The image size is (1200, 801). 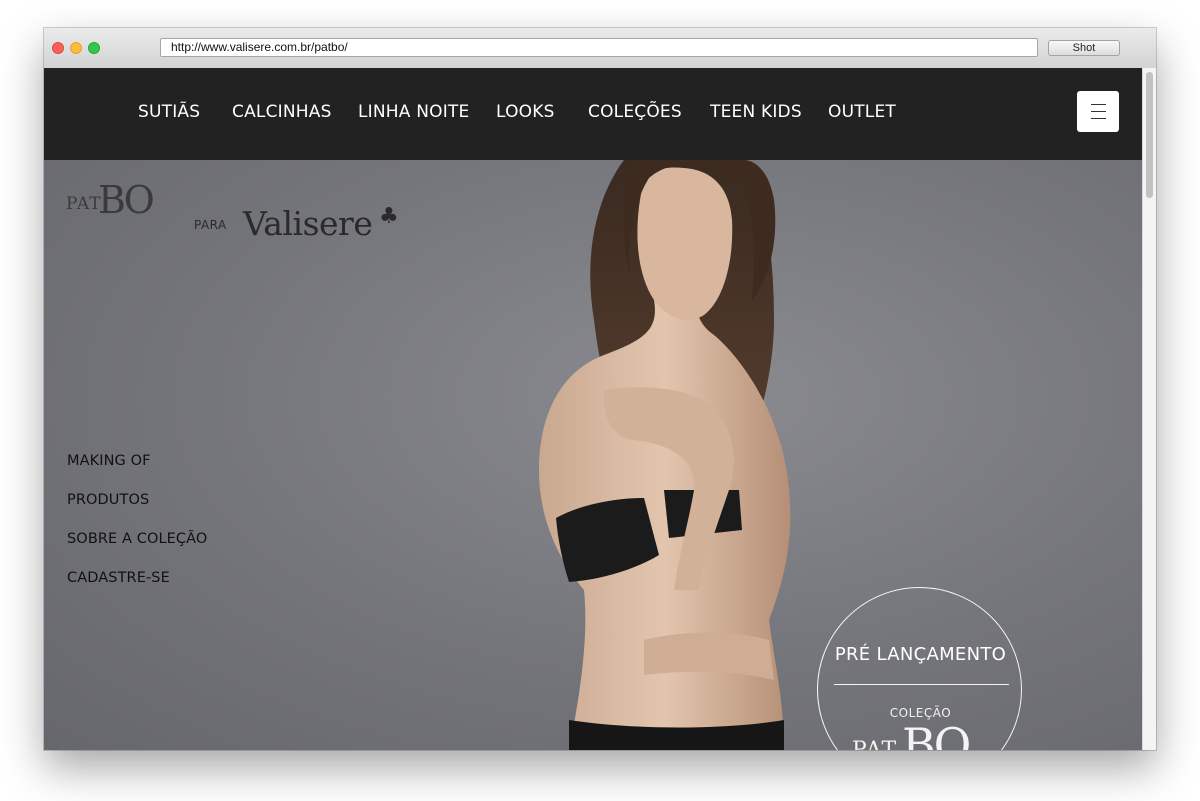 What do you see at coordinates (1149, 409) in the screenshot?
I see `vertical-scrollbar` at bounding box center [1149, 409].